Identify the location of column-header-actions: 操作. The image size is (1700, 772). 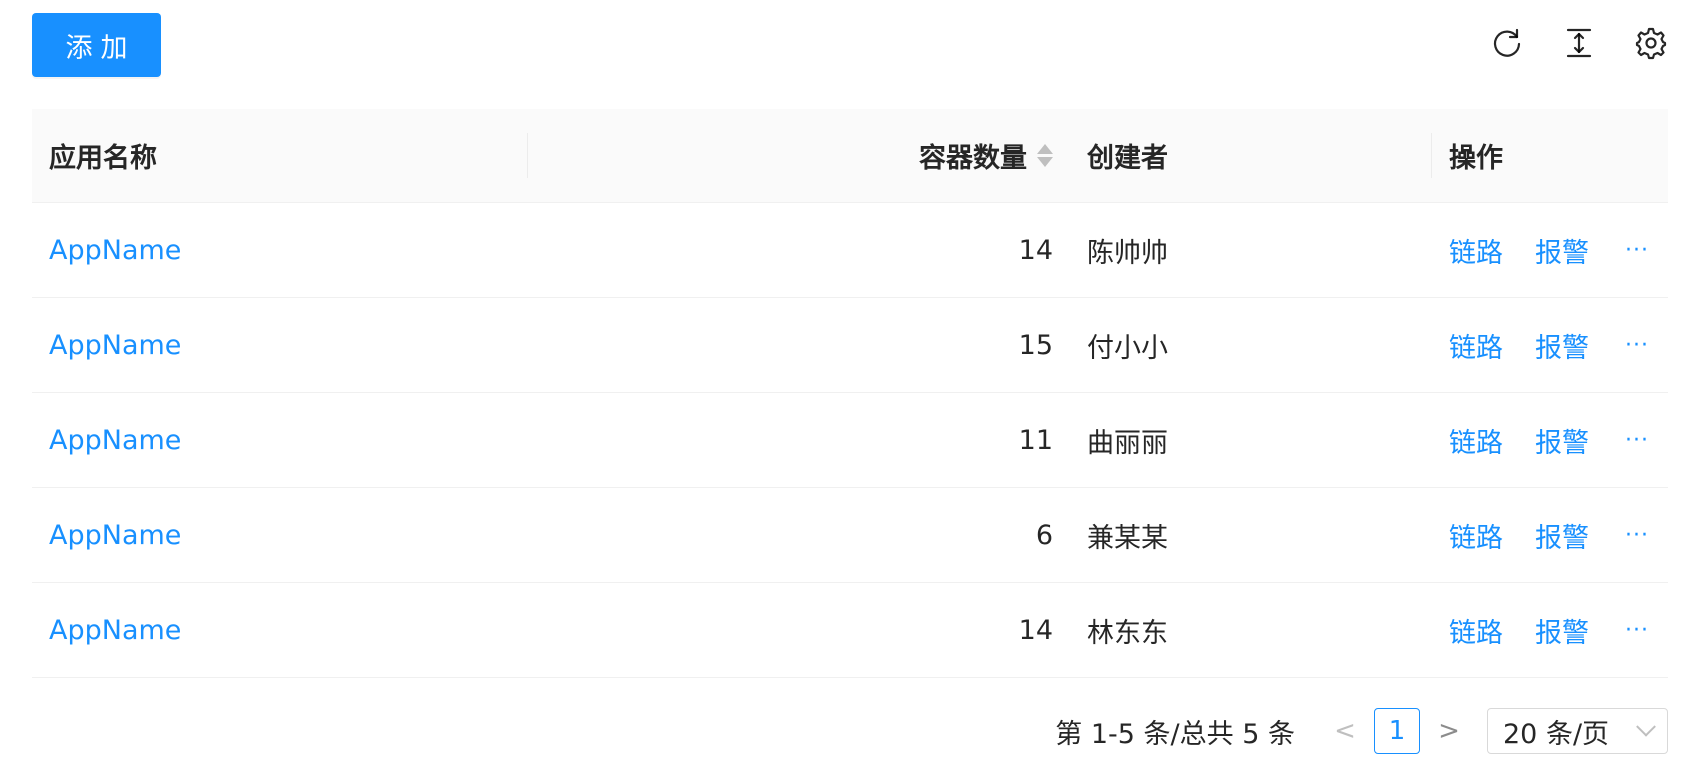
(1476, 158).